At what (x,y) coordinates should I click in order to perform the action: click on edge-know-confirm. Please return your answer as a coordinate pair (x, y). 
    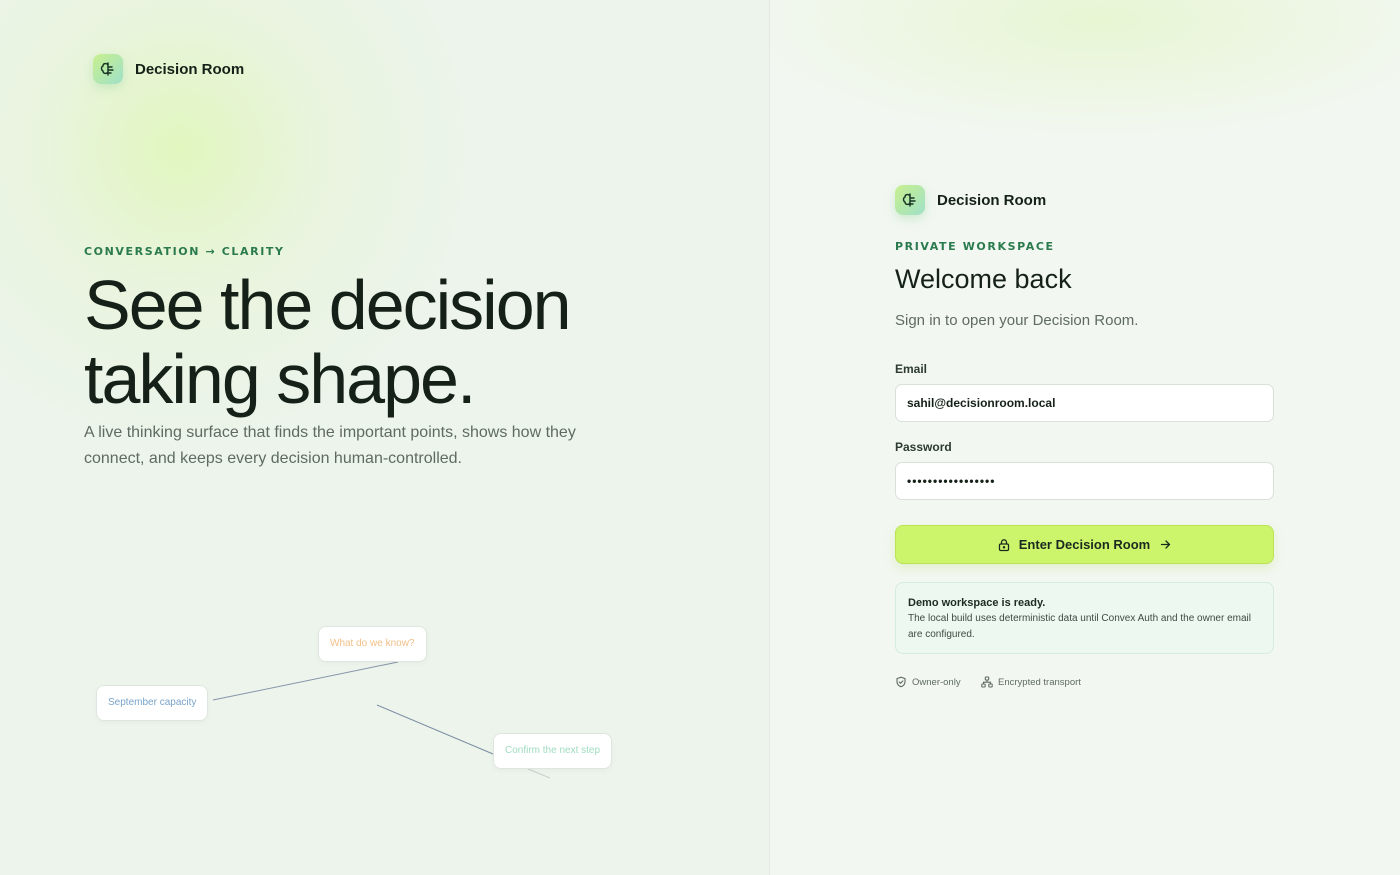
    Looking at the image, I should click on (435, 729).